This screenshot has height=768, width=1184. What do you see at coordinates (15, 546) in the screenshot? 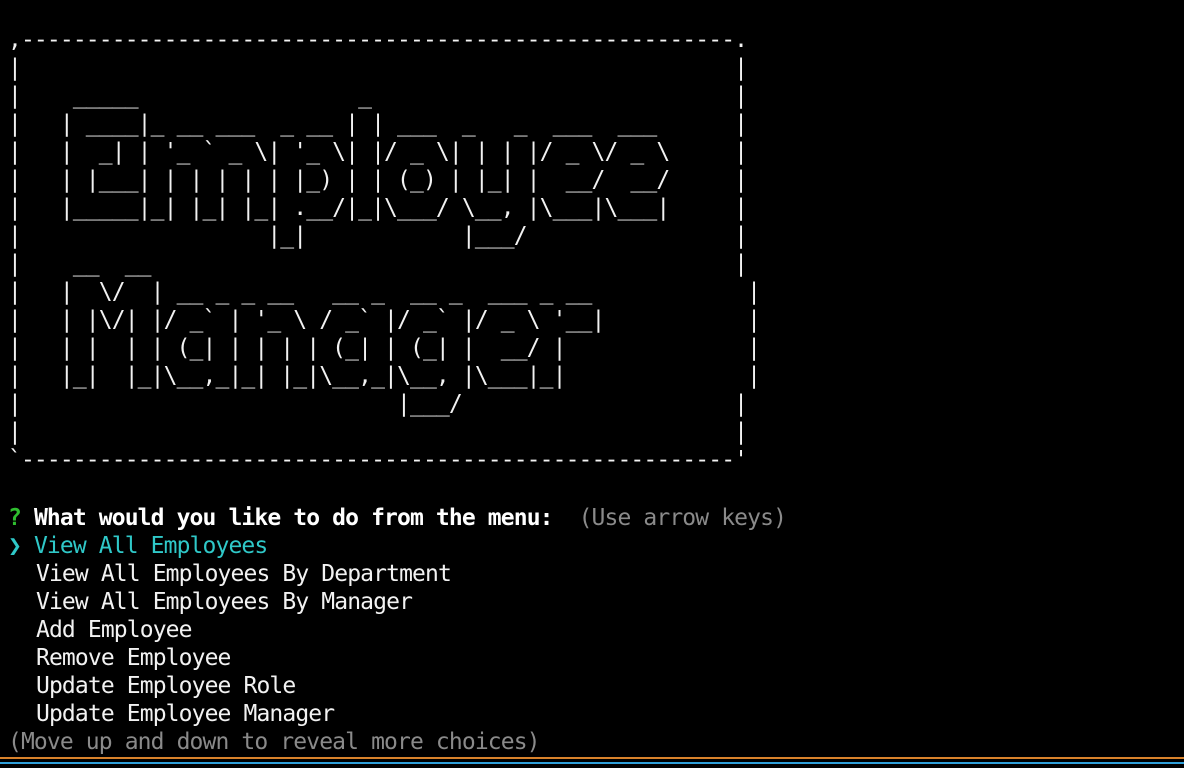
I see `selection-pointer-icon: ❯` at bounding box center [15, 546].